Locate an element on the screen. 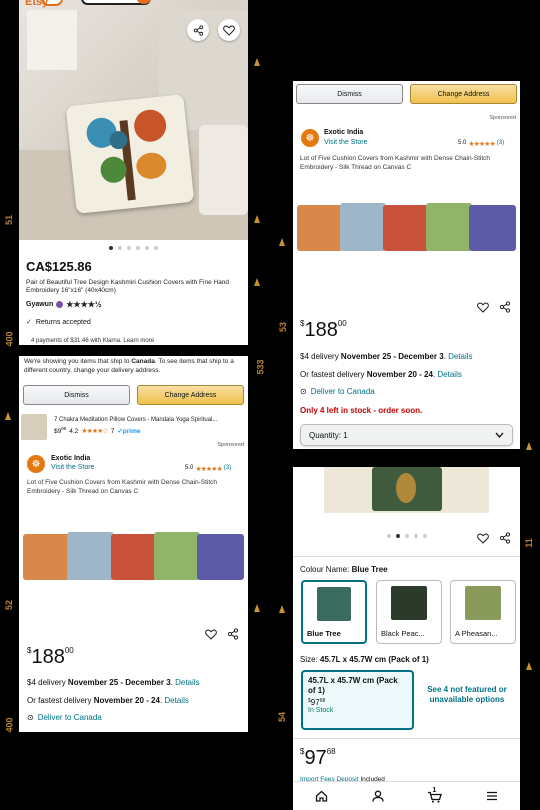  swatch-label: Blue Tree is located at coordinates (324, 633).